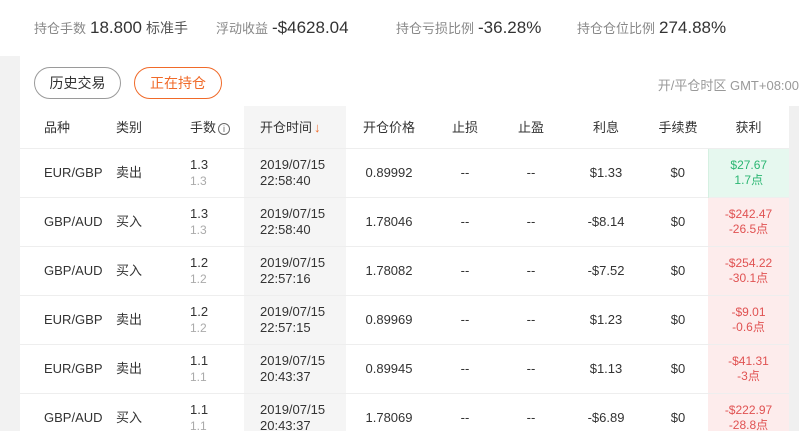 This screenshot has width=799, height=431. I want to click on cell-open-time: 2019/07/15 22:58:40, so click(295, 221).